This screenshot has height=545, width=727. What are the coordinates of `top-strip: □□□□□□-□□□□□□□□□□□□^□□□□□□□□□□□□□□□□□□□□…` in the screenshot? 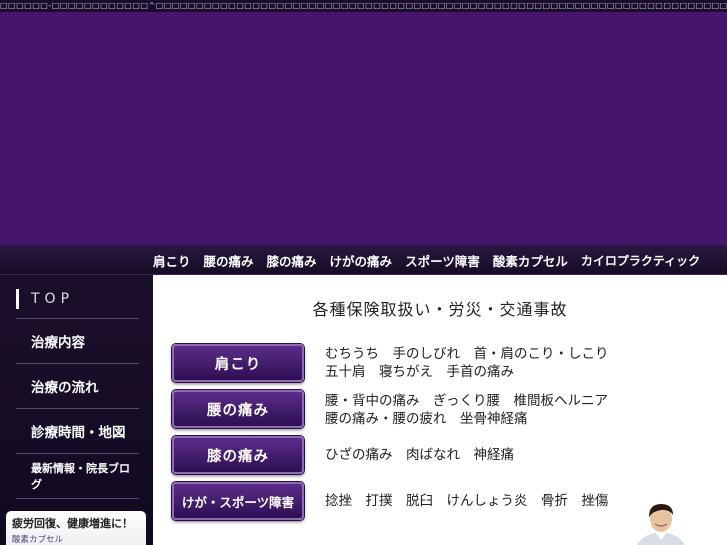 It's located at (363, 6).